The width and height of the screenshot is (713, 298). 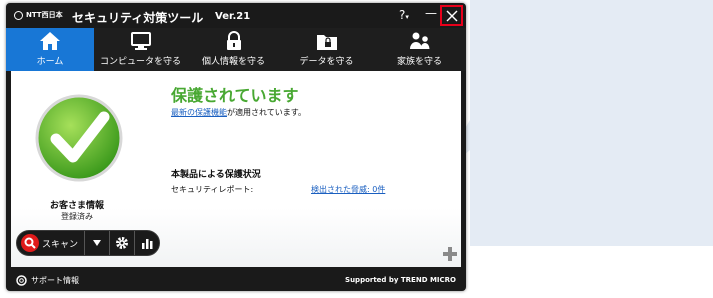 I want to click on tab-label: データを守る, so click(x=326, y=62).